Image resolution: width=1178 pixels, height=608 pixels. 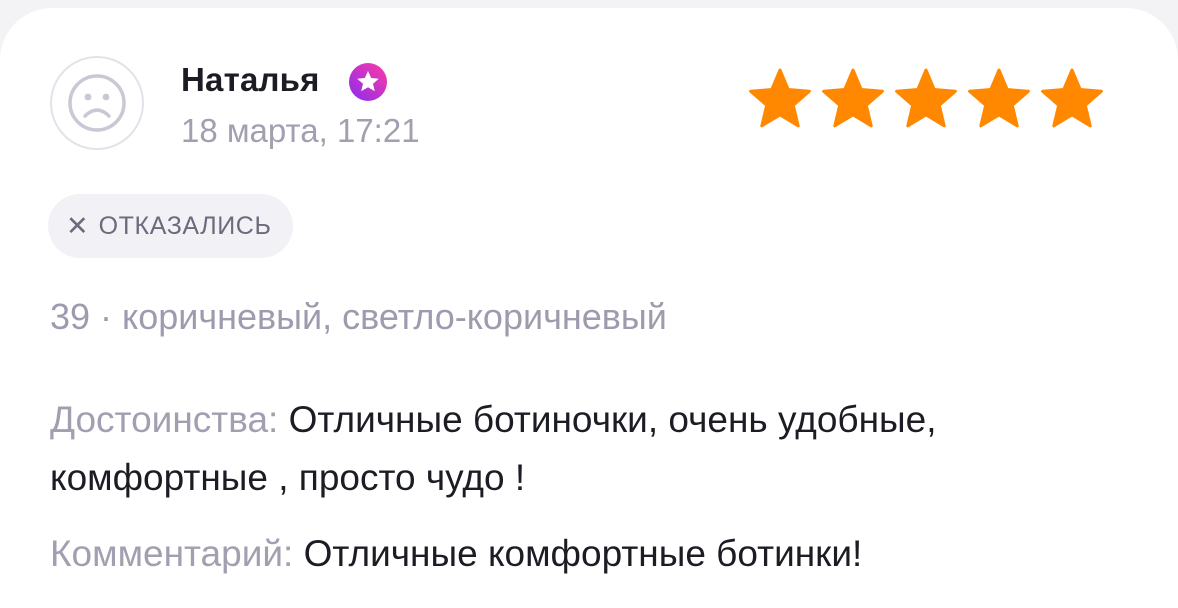 I want to click on comment-text: Отличные комфортные ботинки!, so click(x=578, y=553).